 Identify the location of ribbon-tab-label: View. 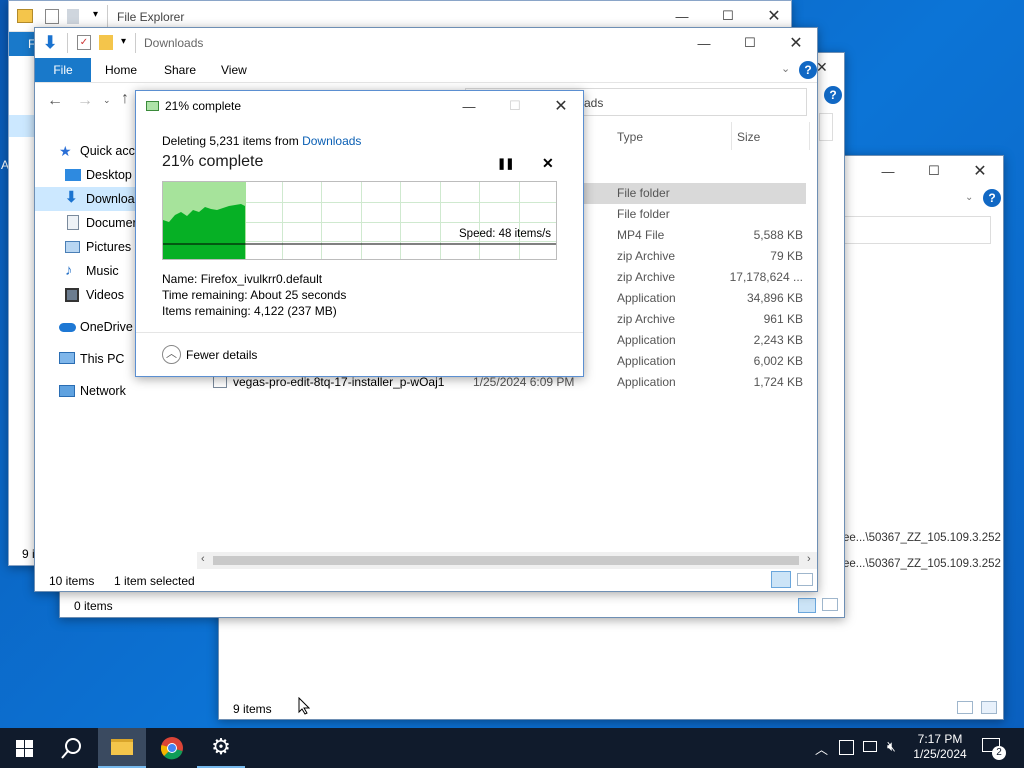
(234, 70).